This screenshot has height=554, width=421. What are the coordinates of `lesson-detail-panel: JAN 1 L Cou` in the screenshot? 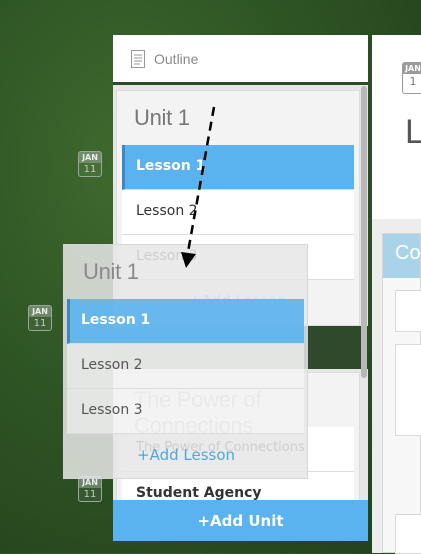 It's located at (396, 294).